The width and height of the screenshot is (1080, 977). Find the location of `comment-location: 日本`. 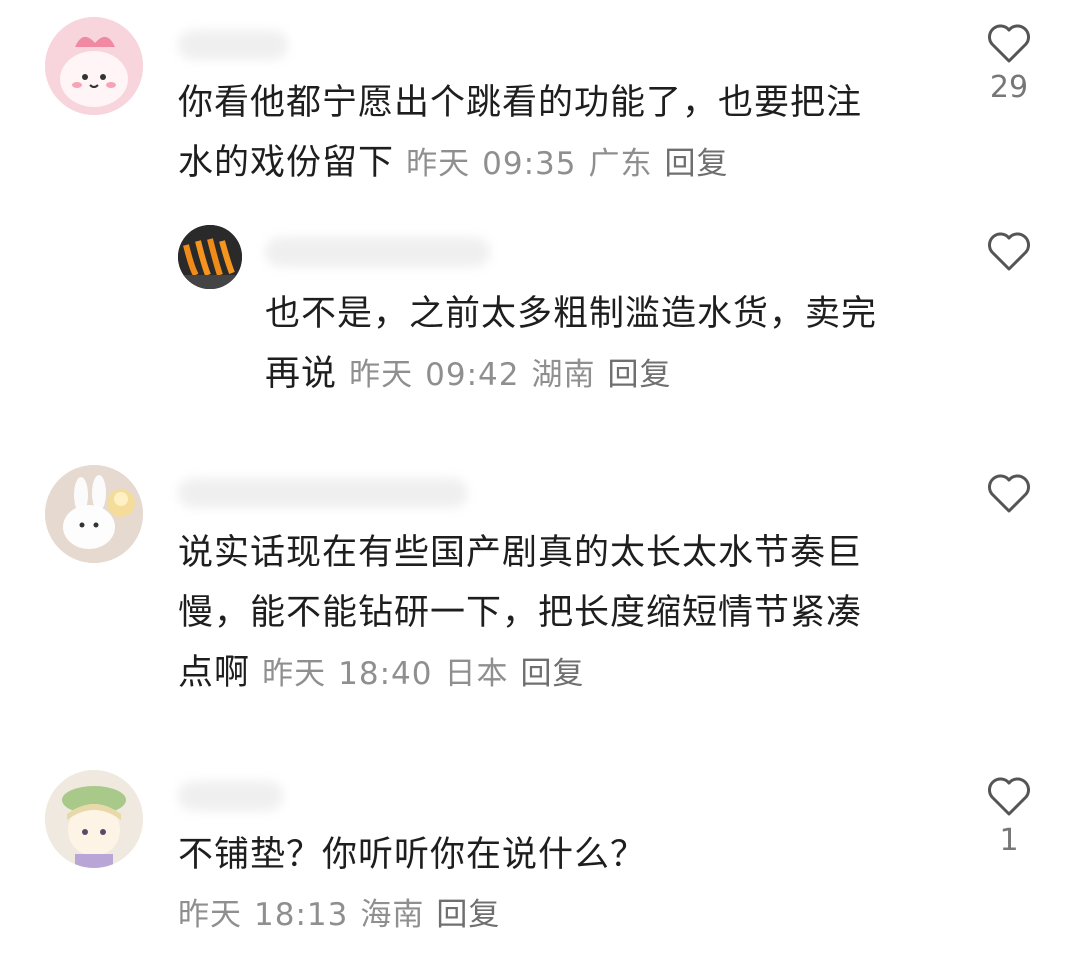

comment-location: 日本 is located at coordinates (476, 674).